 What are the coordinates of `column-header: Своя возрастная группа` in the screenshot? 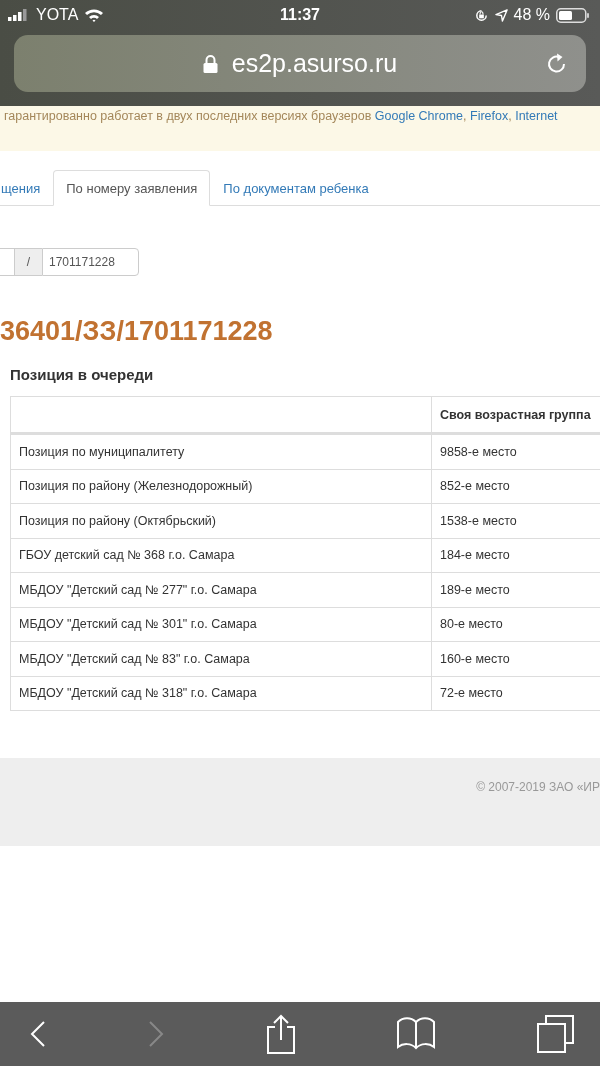 It's located at (515, 415).